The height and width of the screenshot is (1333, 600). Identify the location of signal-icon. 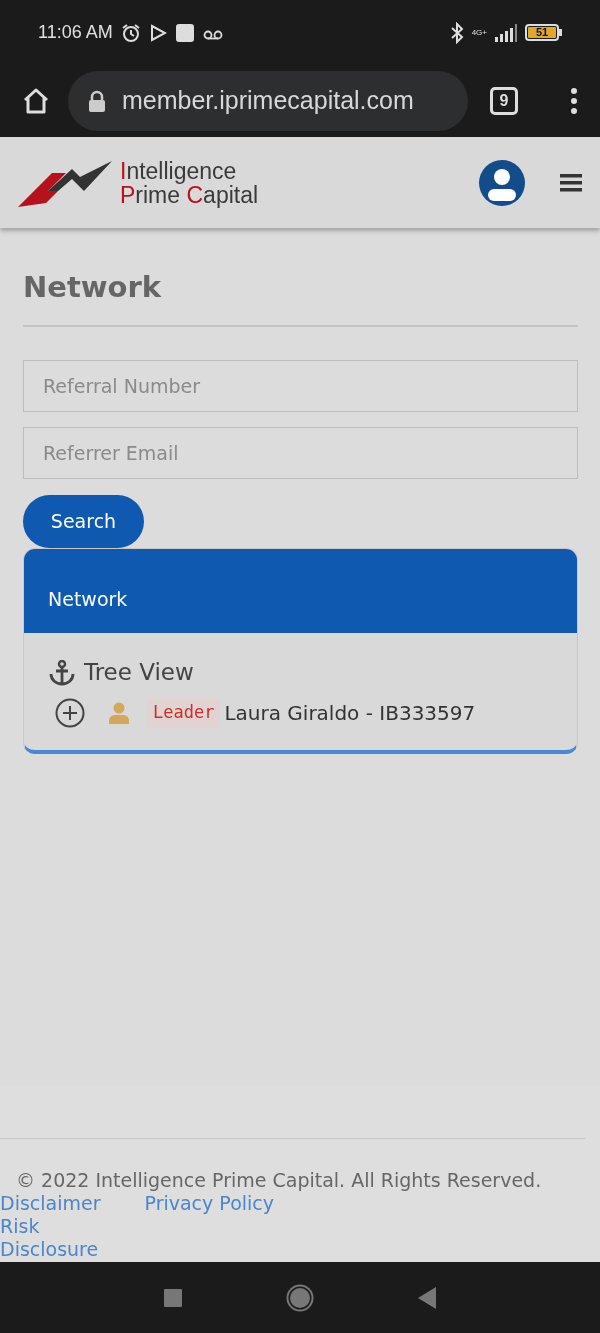
(506, 32).